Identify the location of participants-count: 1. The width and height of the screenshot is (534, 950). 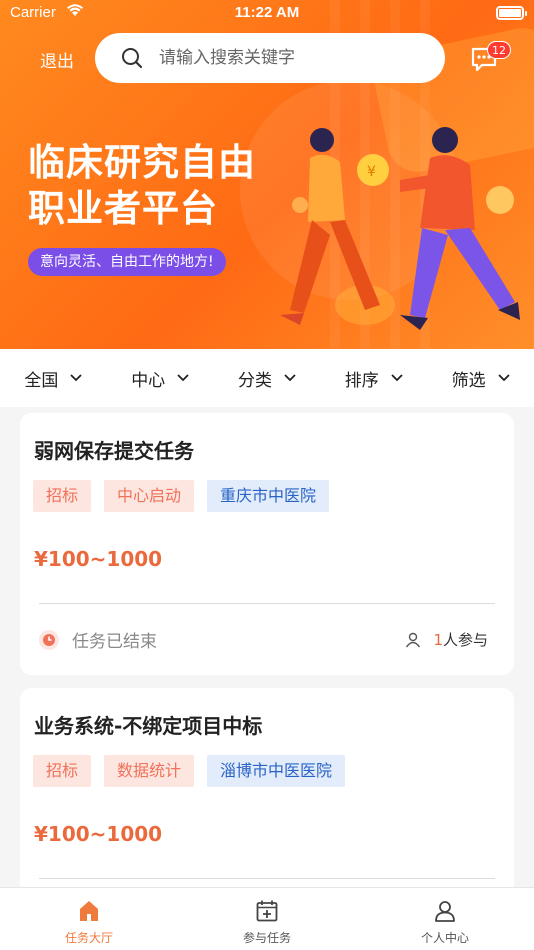
(438, 639).